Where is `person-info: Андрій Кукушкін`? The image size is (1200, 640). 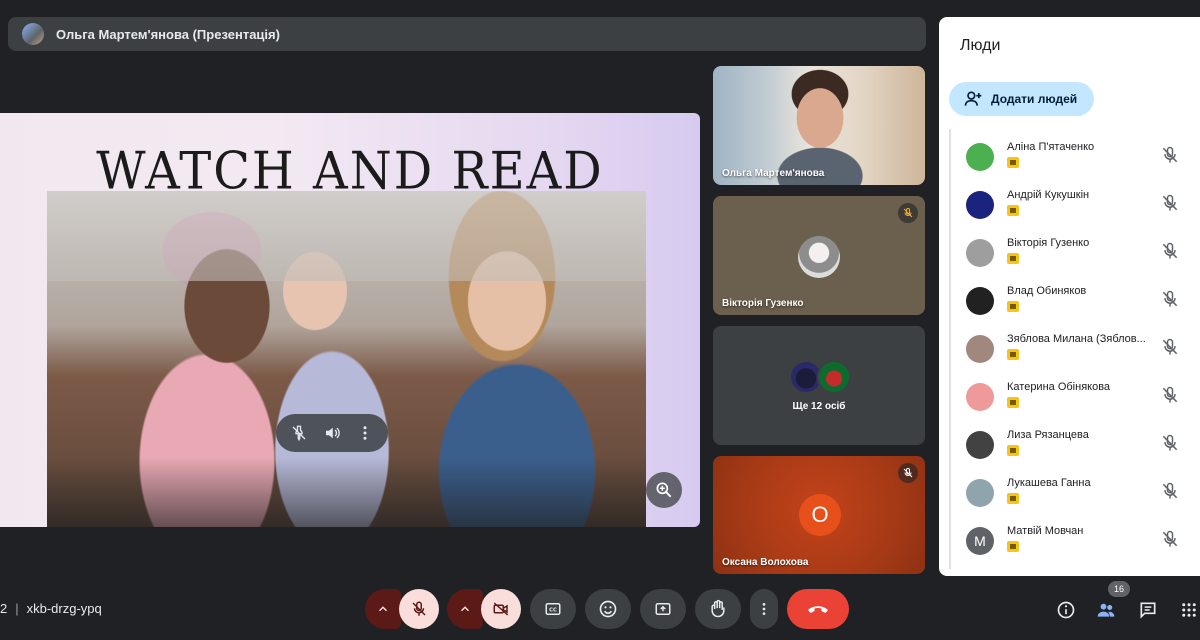
person-info: Андрій Кукушкін is located at coordinates (1077, 202).